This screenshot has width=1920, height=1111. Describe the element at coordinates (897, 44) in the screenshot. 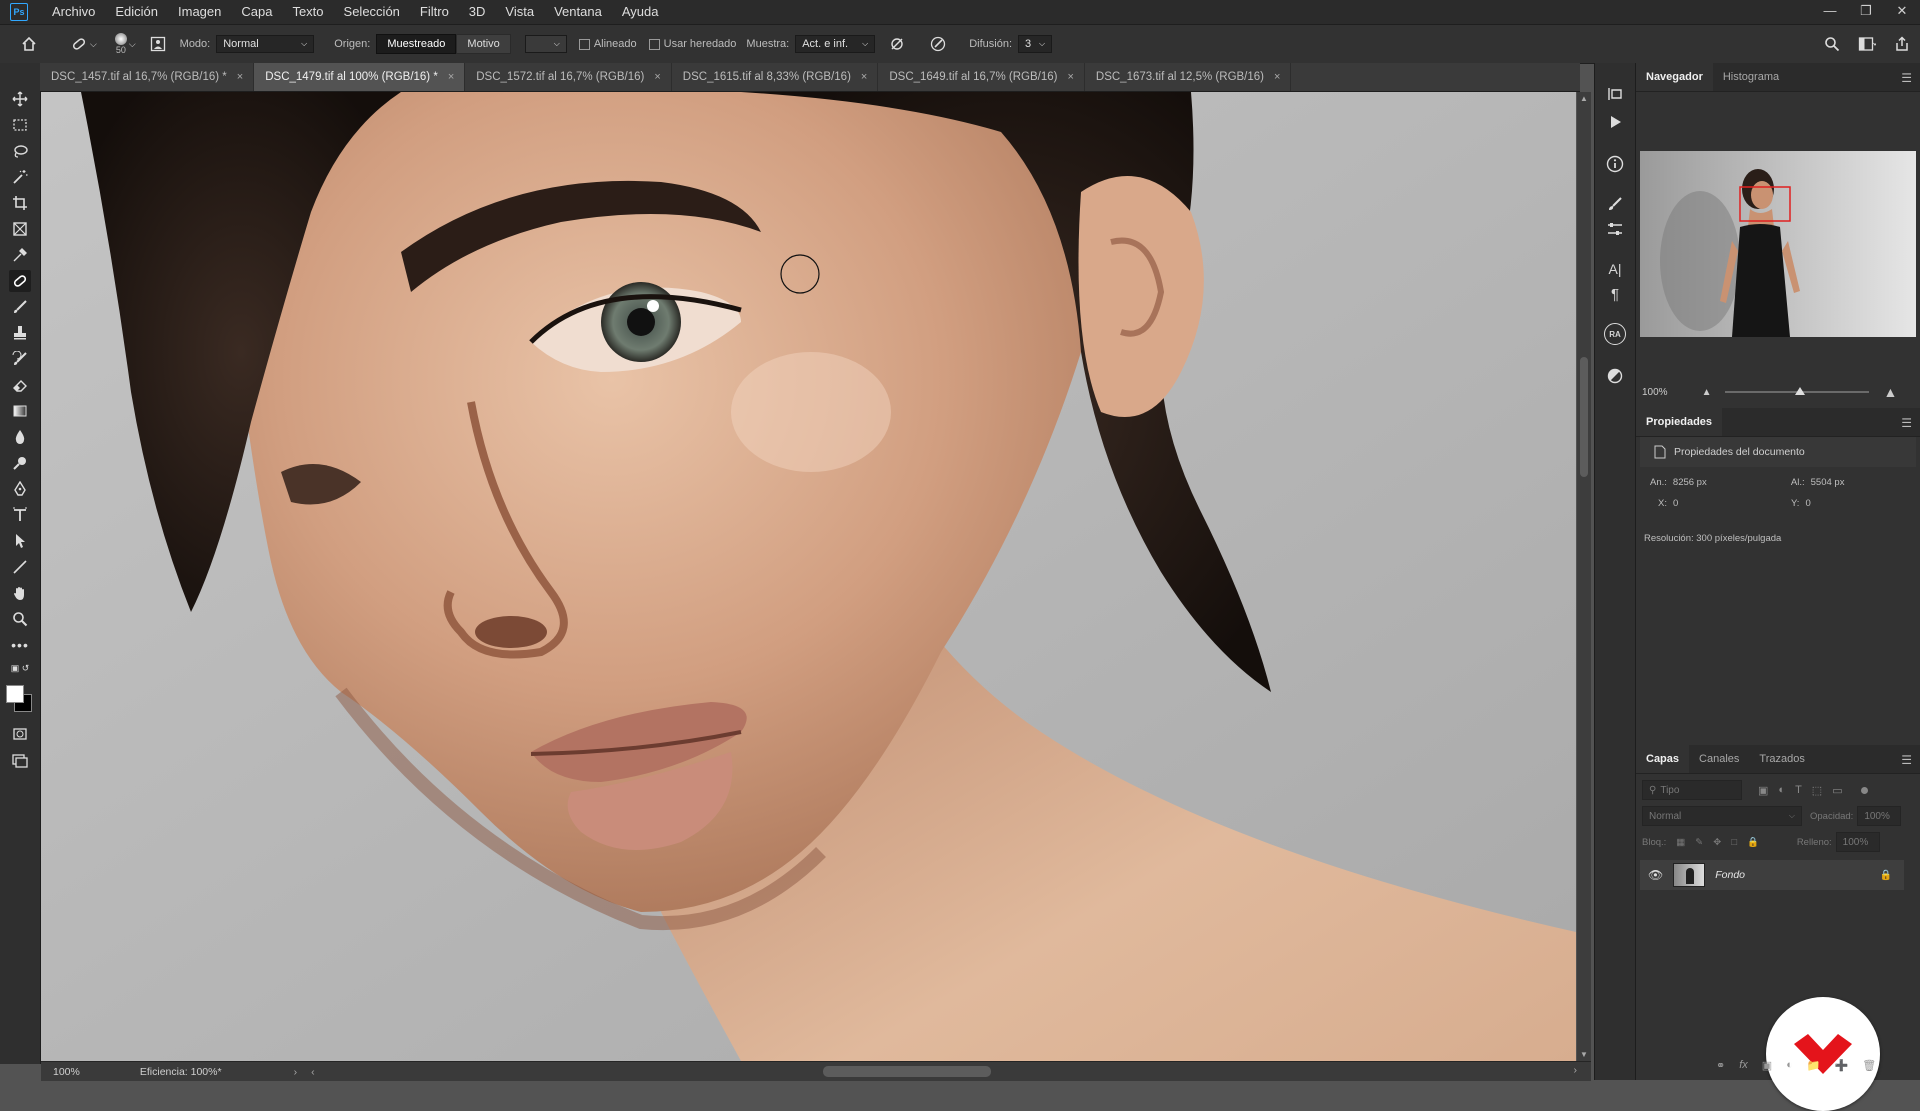

I see `ignore-adjustment-layers-icon` at that location.